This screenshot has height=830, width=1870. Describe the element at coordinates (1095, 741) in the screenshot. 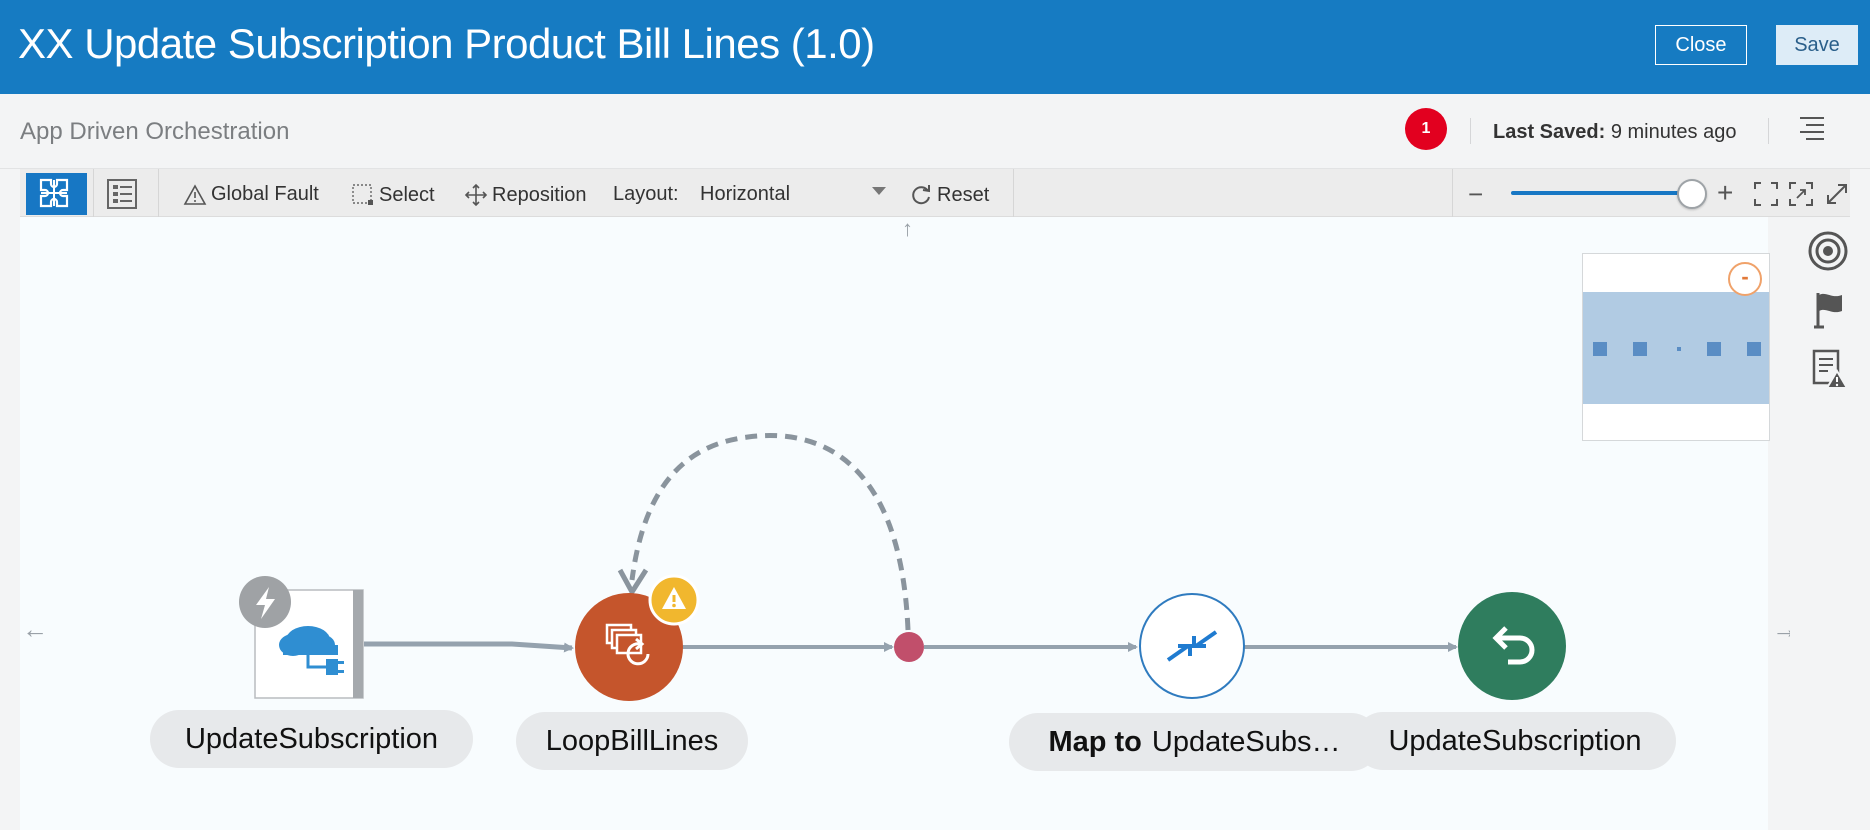

I see `map-node-label-bold: Map to` at that location.